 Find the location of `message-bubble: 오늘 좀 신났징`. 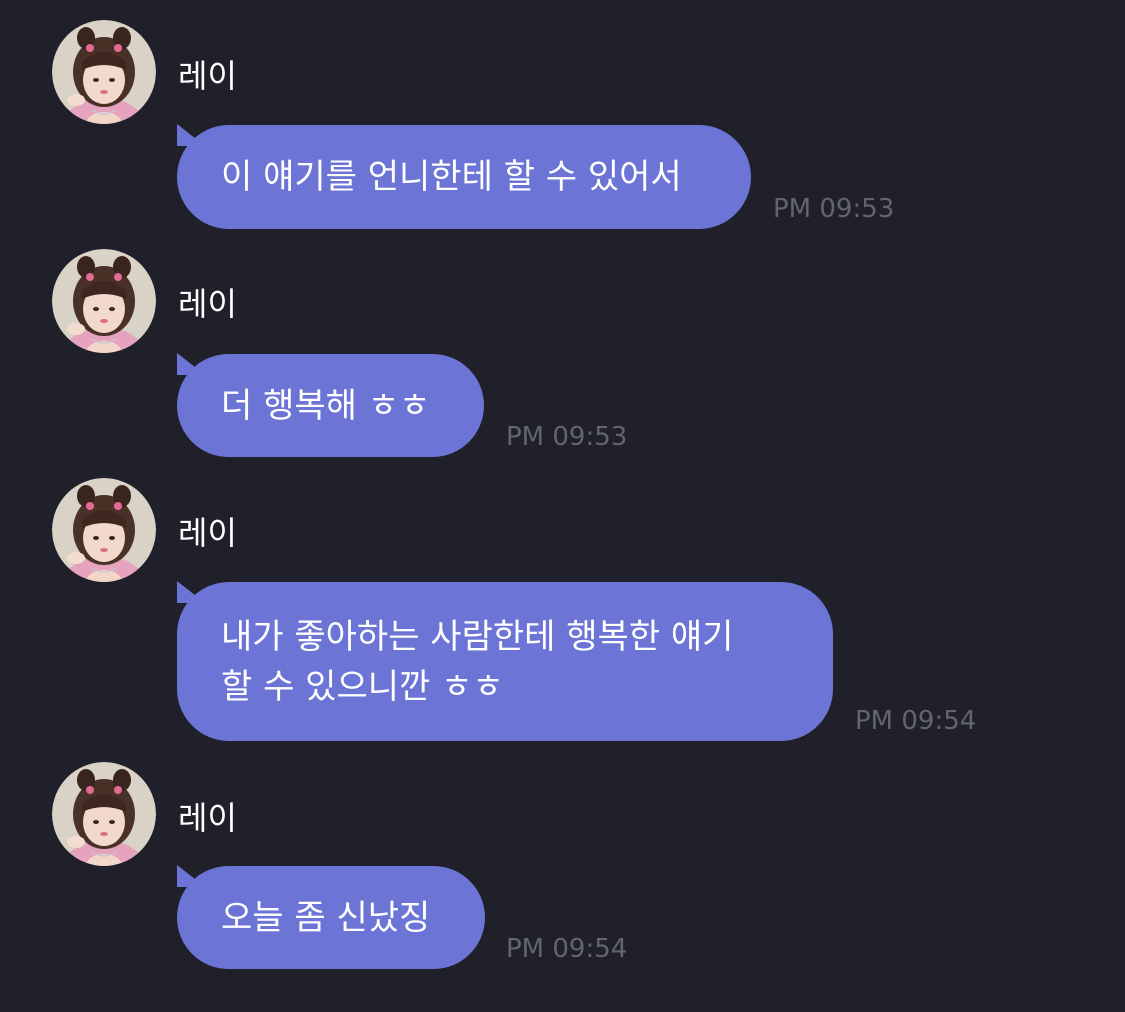

message-bubble: 오늘 좀 신났징 is located at coordinates (331, 917).